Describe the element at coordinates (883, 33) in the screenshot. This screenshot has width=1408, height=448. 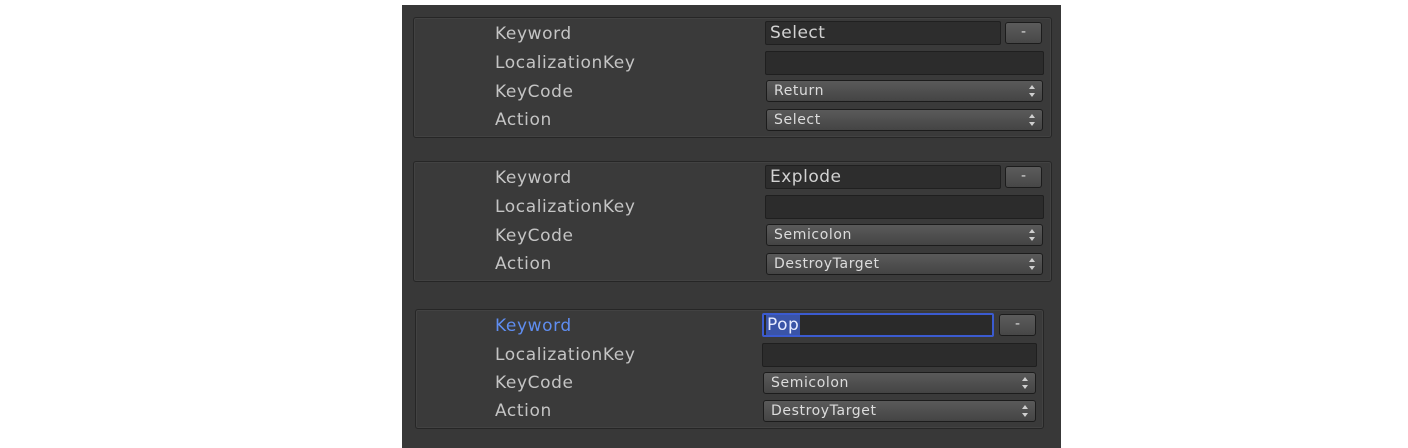
I see `keyword-field: Select` at that location.